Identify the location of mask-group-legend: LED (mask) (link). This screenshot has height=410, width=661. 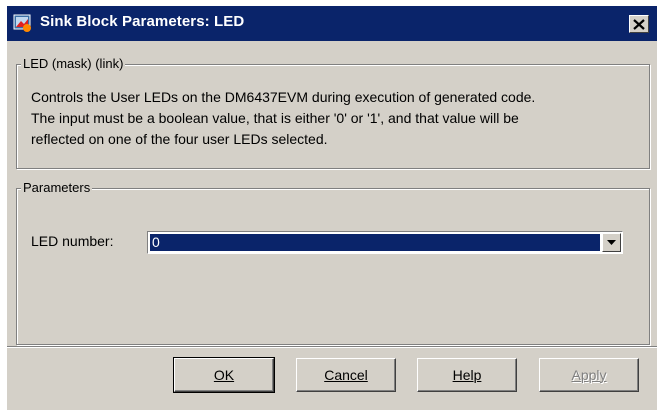
(73, 64).